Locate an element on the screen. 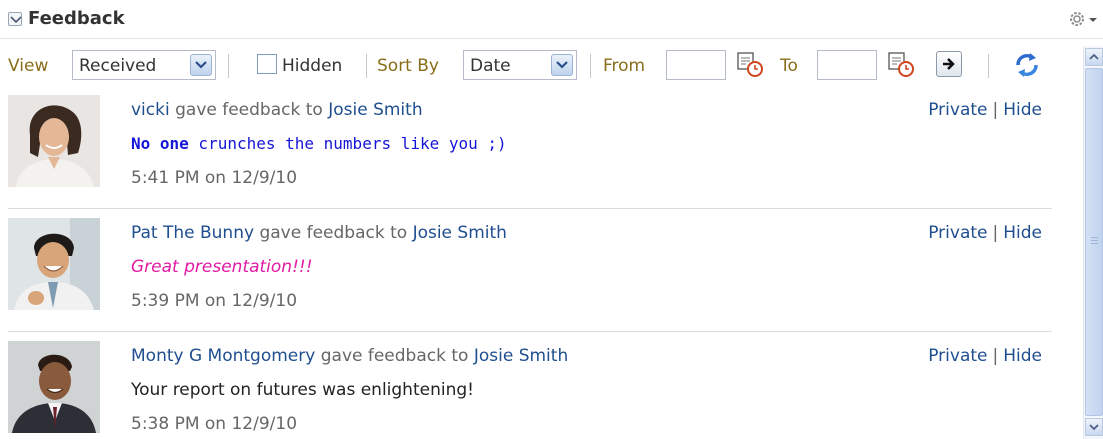 This screenshot has height=439, width=1103. hidden-checkbox is located at coordinates (267, 64).